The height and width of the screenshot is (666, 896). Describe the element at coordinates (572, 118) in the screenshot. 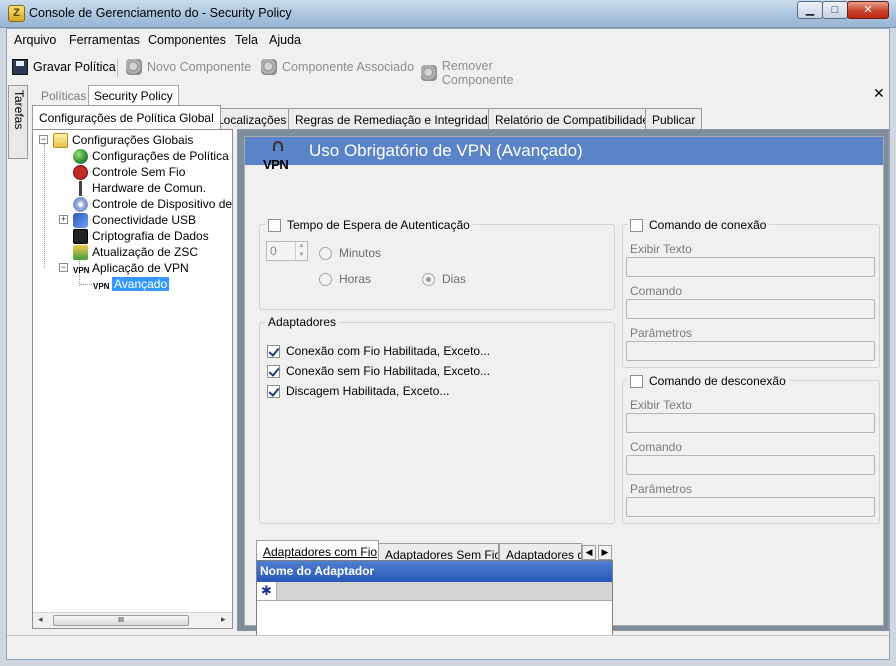

I see `tab-compatibility-report: Relatório de Compatibilidade` at that location.